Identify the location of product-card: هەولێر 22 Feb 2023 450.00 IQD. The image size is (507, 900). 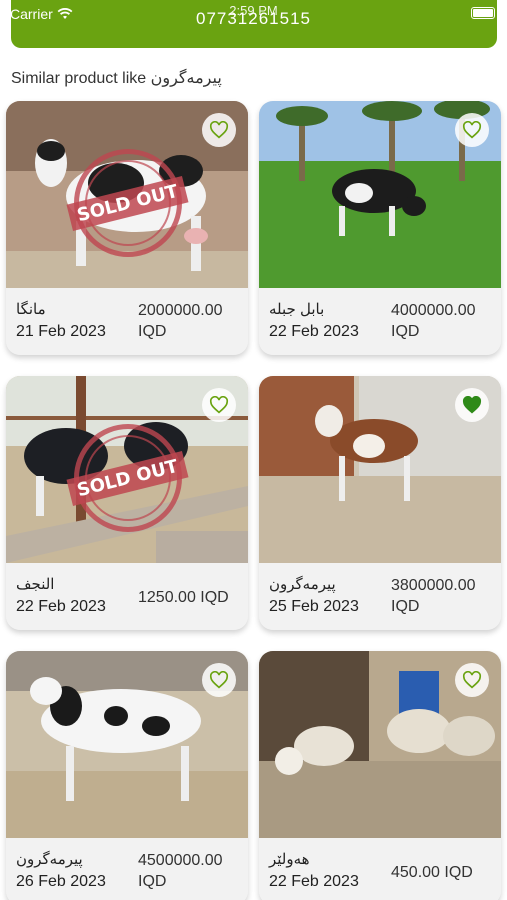
(380, 775).